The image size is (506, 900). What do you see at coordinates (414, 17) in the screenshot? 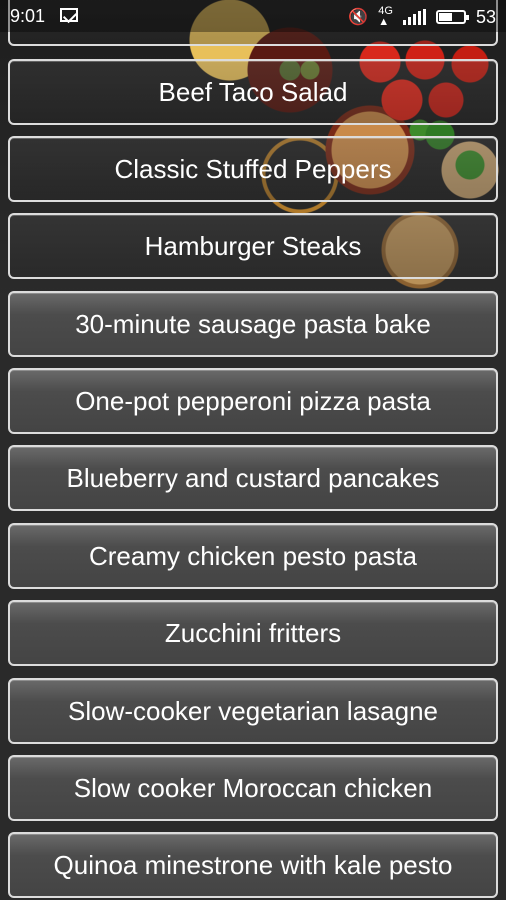
I see `signal-bars-icon` at bounding box center [414, 17].